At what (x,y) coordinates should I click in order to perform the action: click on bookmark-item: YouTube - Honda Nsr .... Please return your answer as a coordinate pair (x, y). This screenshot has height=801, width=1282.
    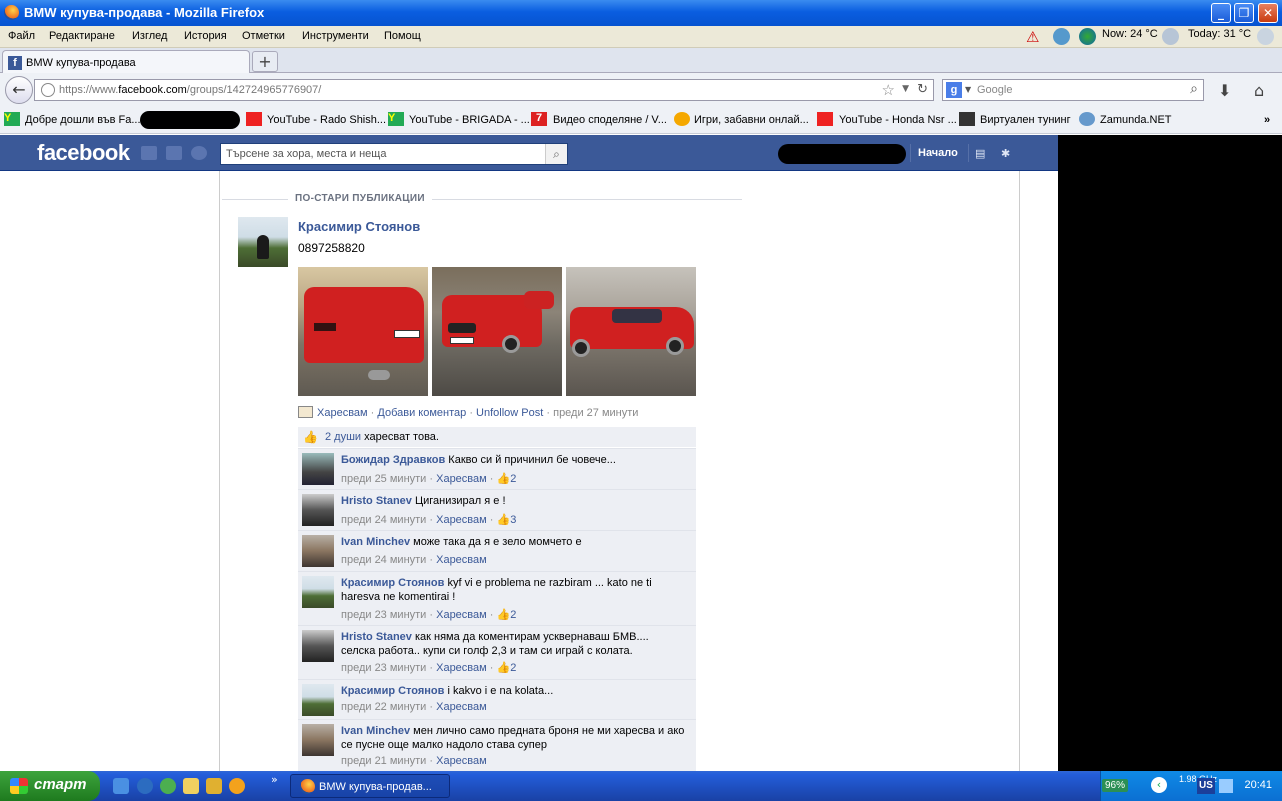
    Looking at the image, I should click on (898, 120).